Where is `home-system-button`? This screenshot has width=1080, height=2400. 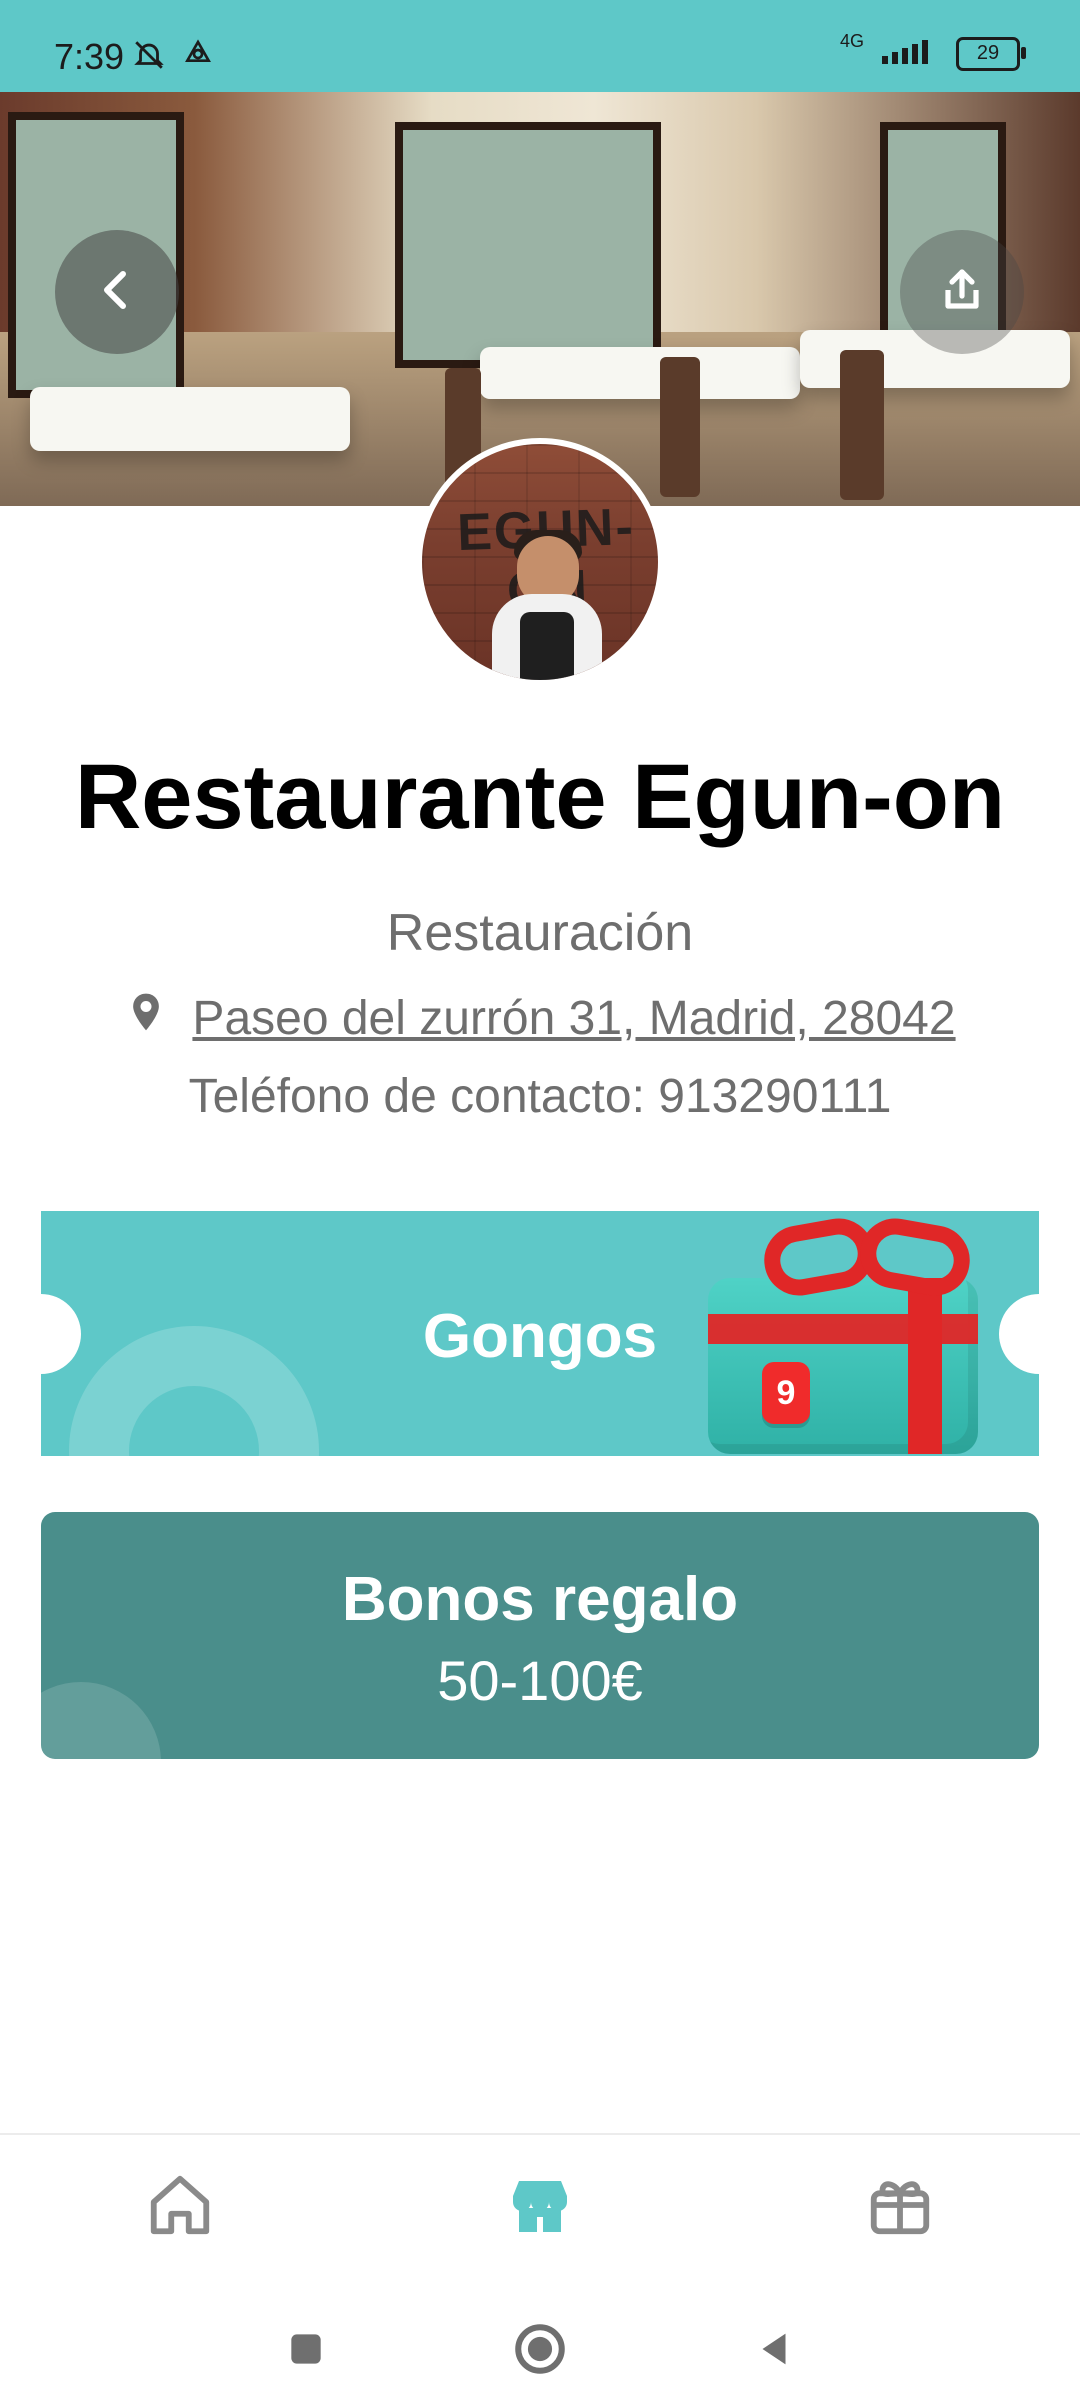
home-system-button is located at coordinates (540, 2351).